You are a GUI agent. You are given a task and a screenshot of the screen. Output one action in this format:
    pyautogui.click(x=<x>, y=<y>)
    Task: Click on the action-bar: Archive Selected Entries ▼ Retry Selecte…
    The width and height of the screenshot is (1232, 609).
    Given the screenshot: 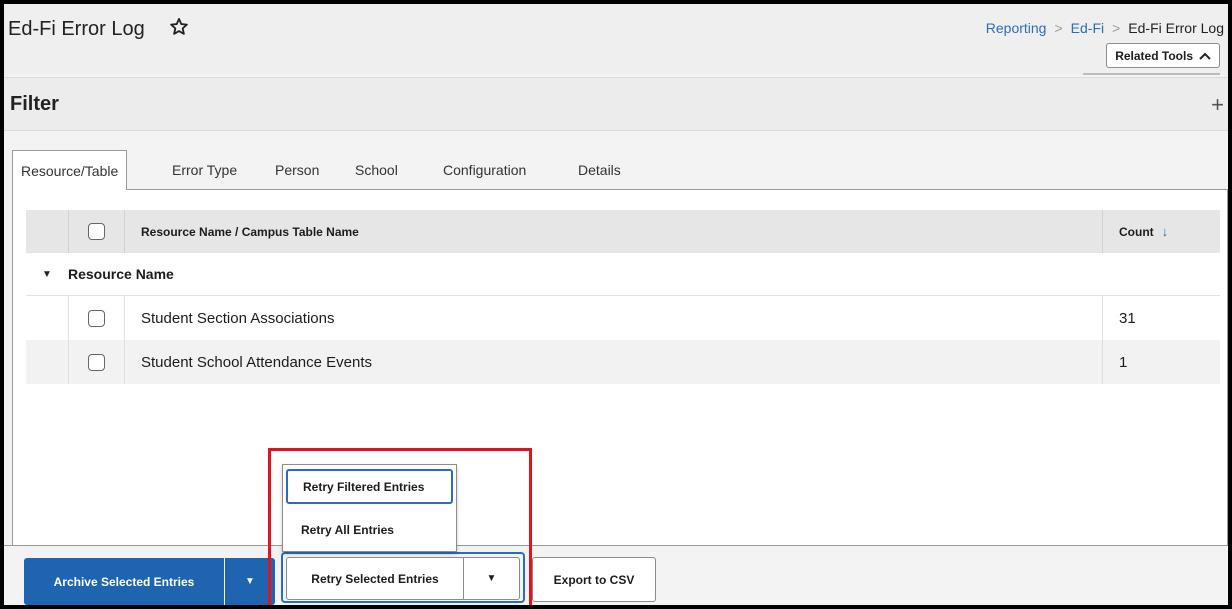 What is the action you would take?
    pyautogui.click(x=616, y=575)
    